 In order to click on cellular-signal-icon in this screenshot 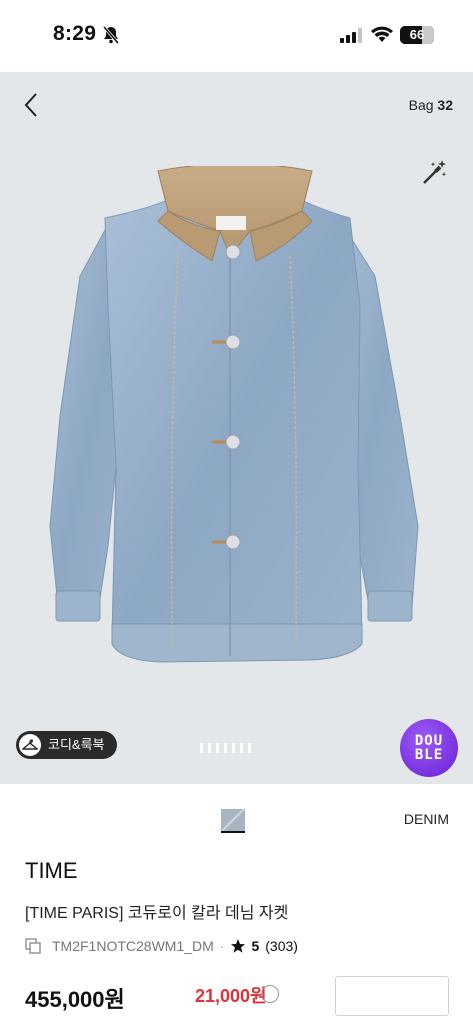, I will do `click(351, 35)`.